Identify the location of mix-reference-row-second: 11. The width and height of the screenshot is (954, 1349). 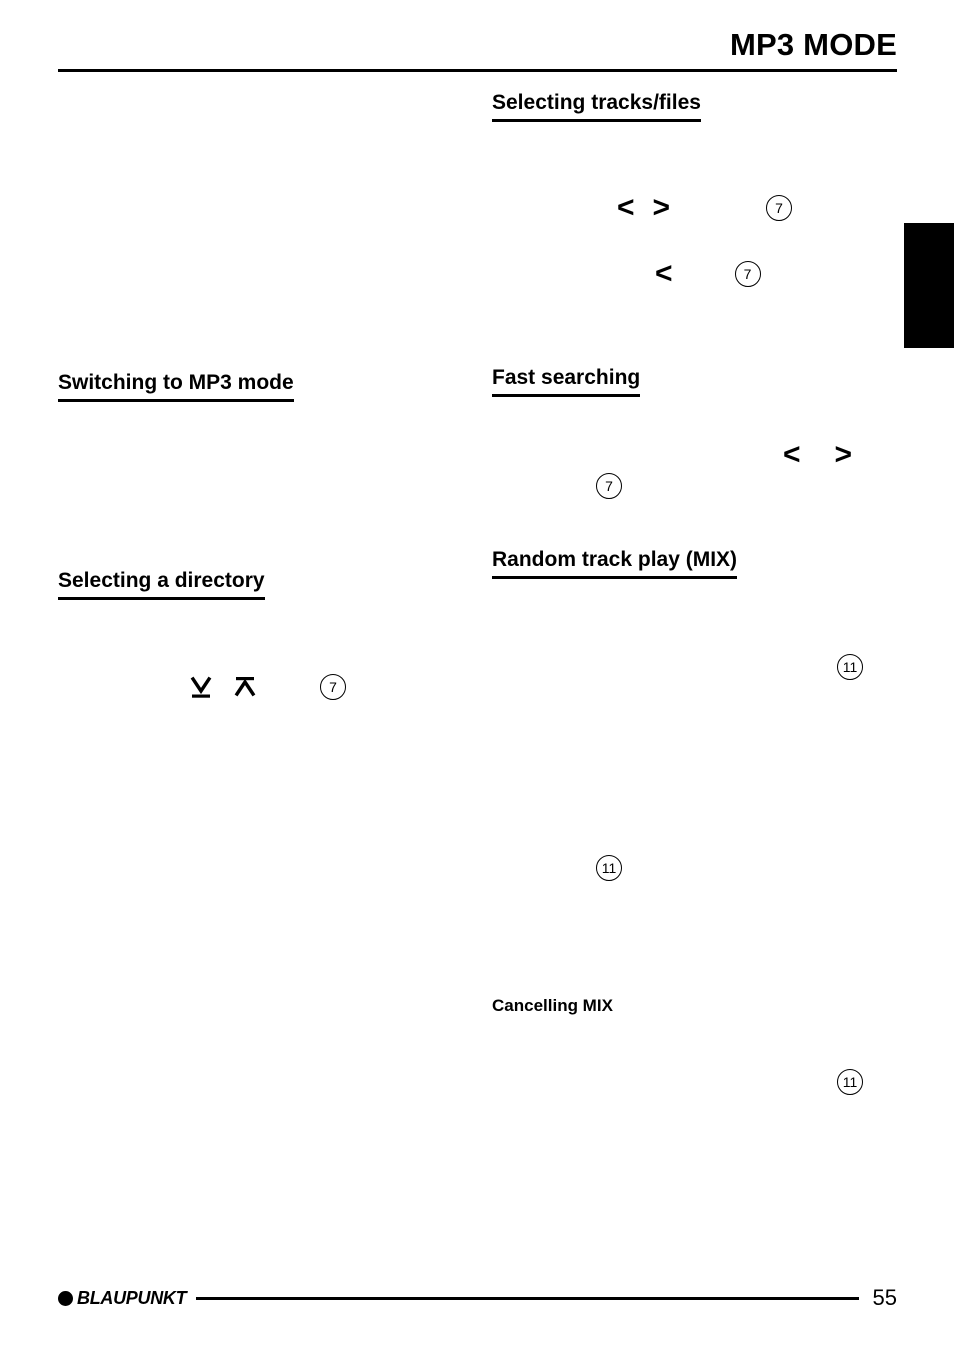
(609, 868).